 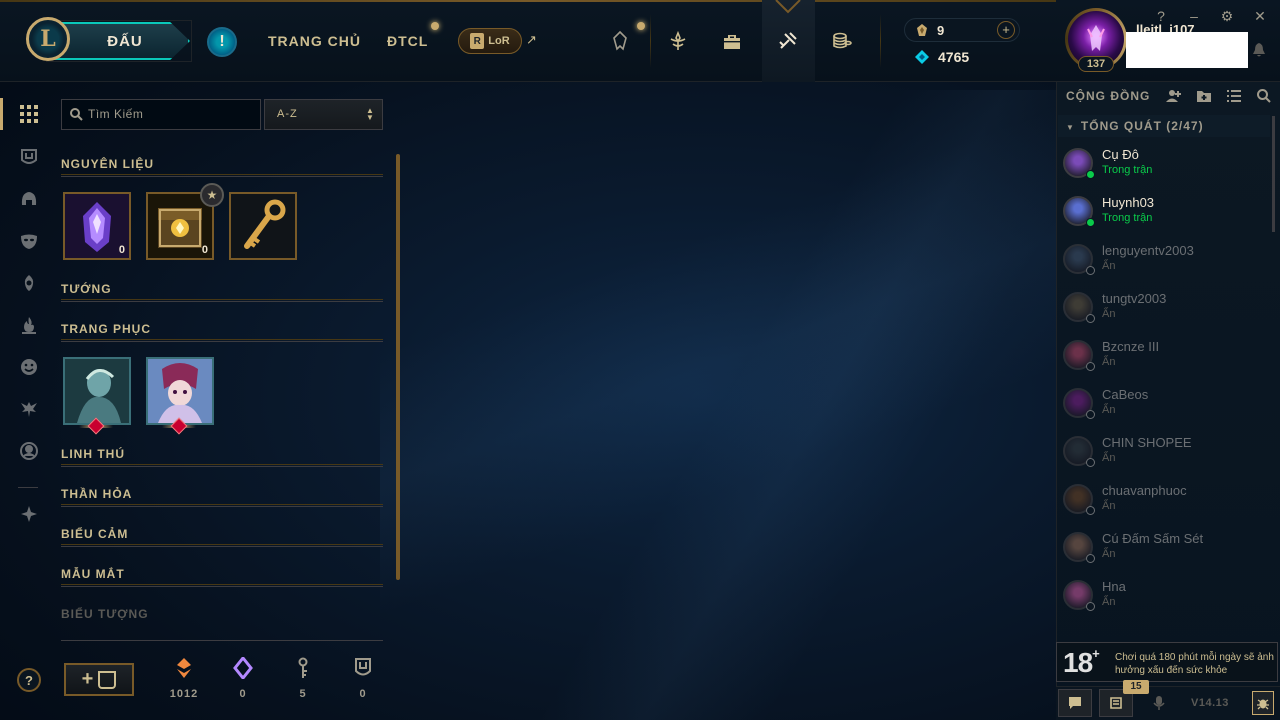 What do you see at coordinates (1147, 442) in the screenshot?
I see `friend-name: CHIN SHOPEE` at bounding box center [1147, 442].